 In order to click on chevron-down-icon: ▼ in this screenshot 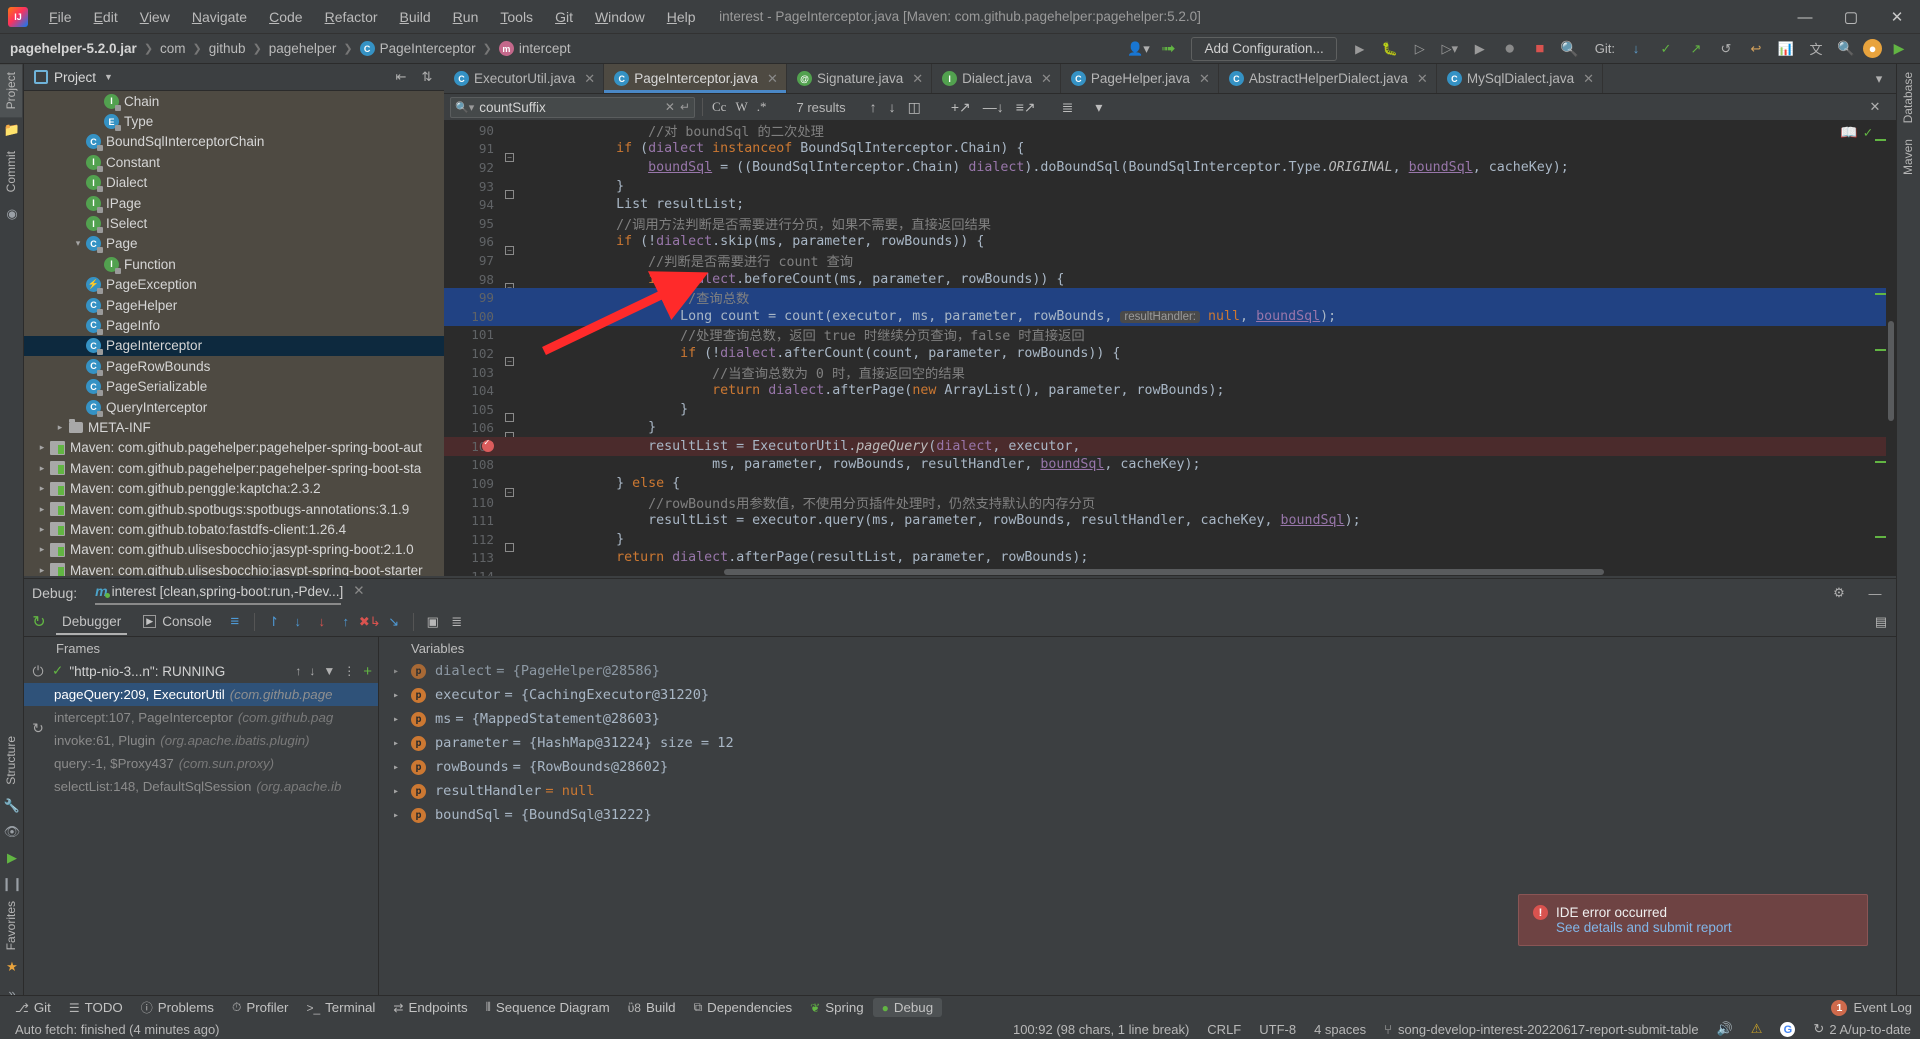, I will do `click(108, 77)`.